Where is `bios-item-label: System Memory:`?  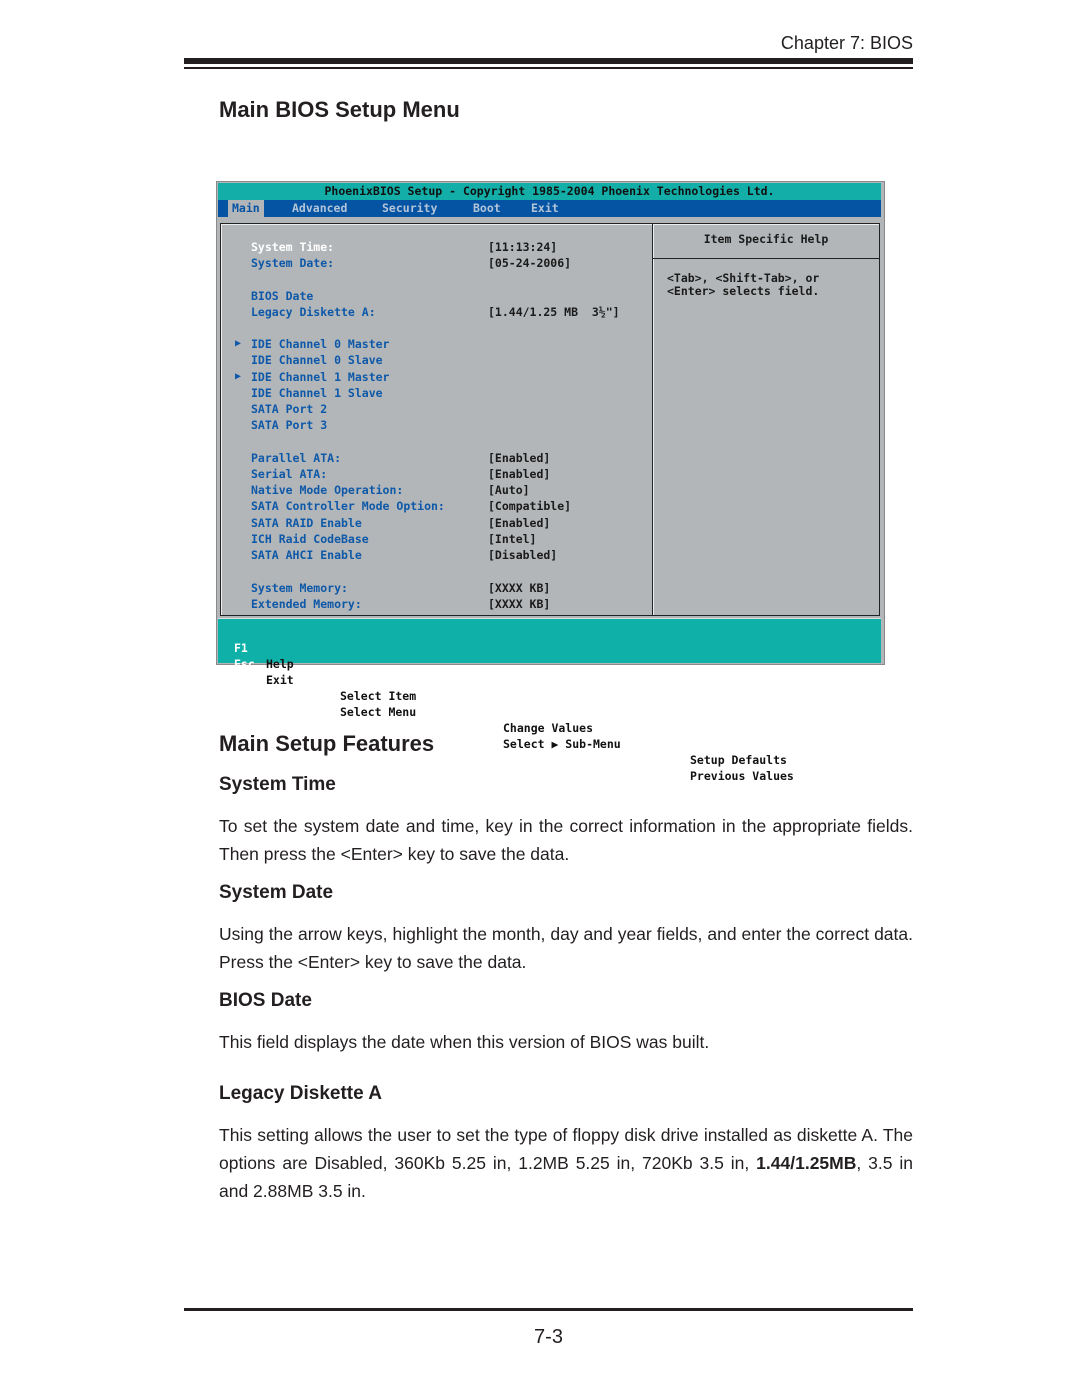 bios-item-label: System Memory: is located at coordinates (299, 588).